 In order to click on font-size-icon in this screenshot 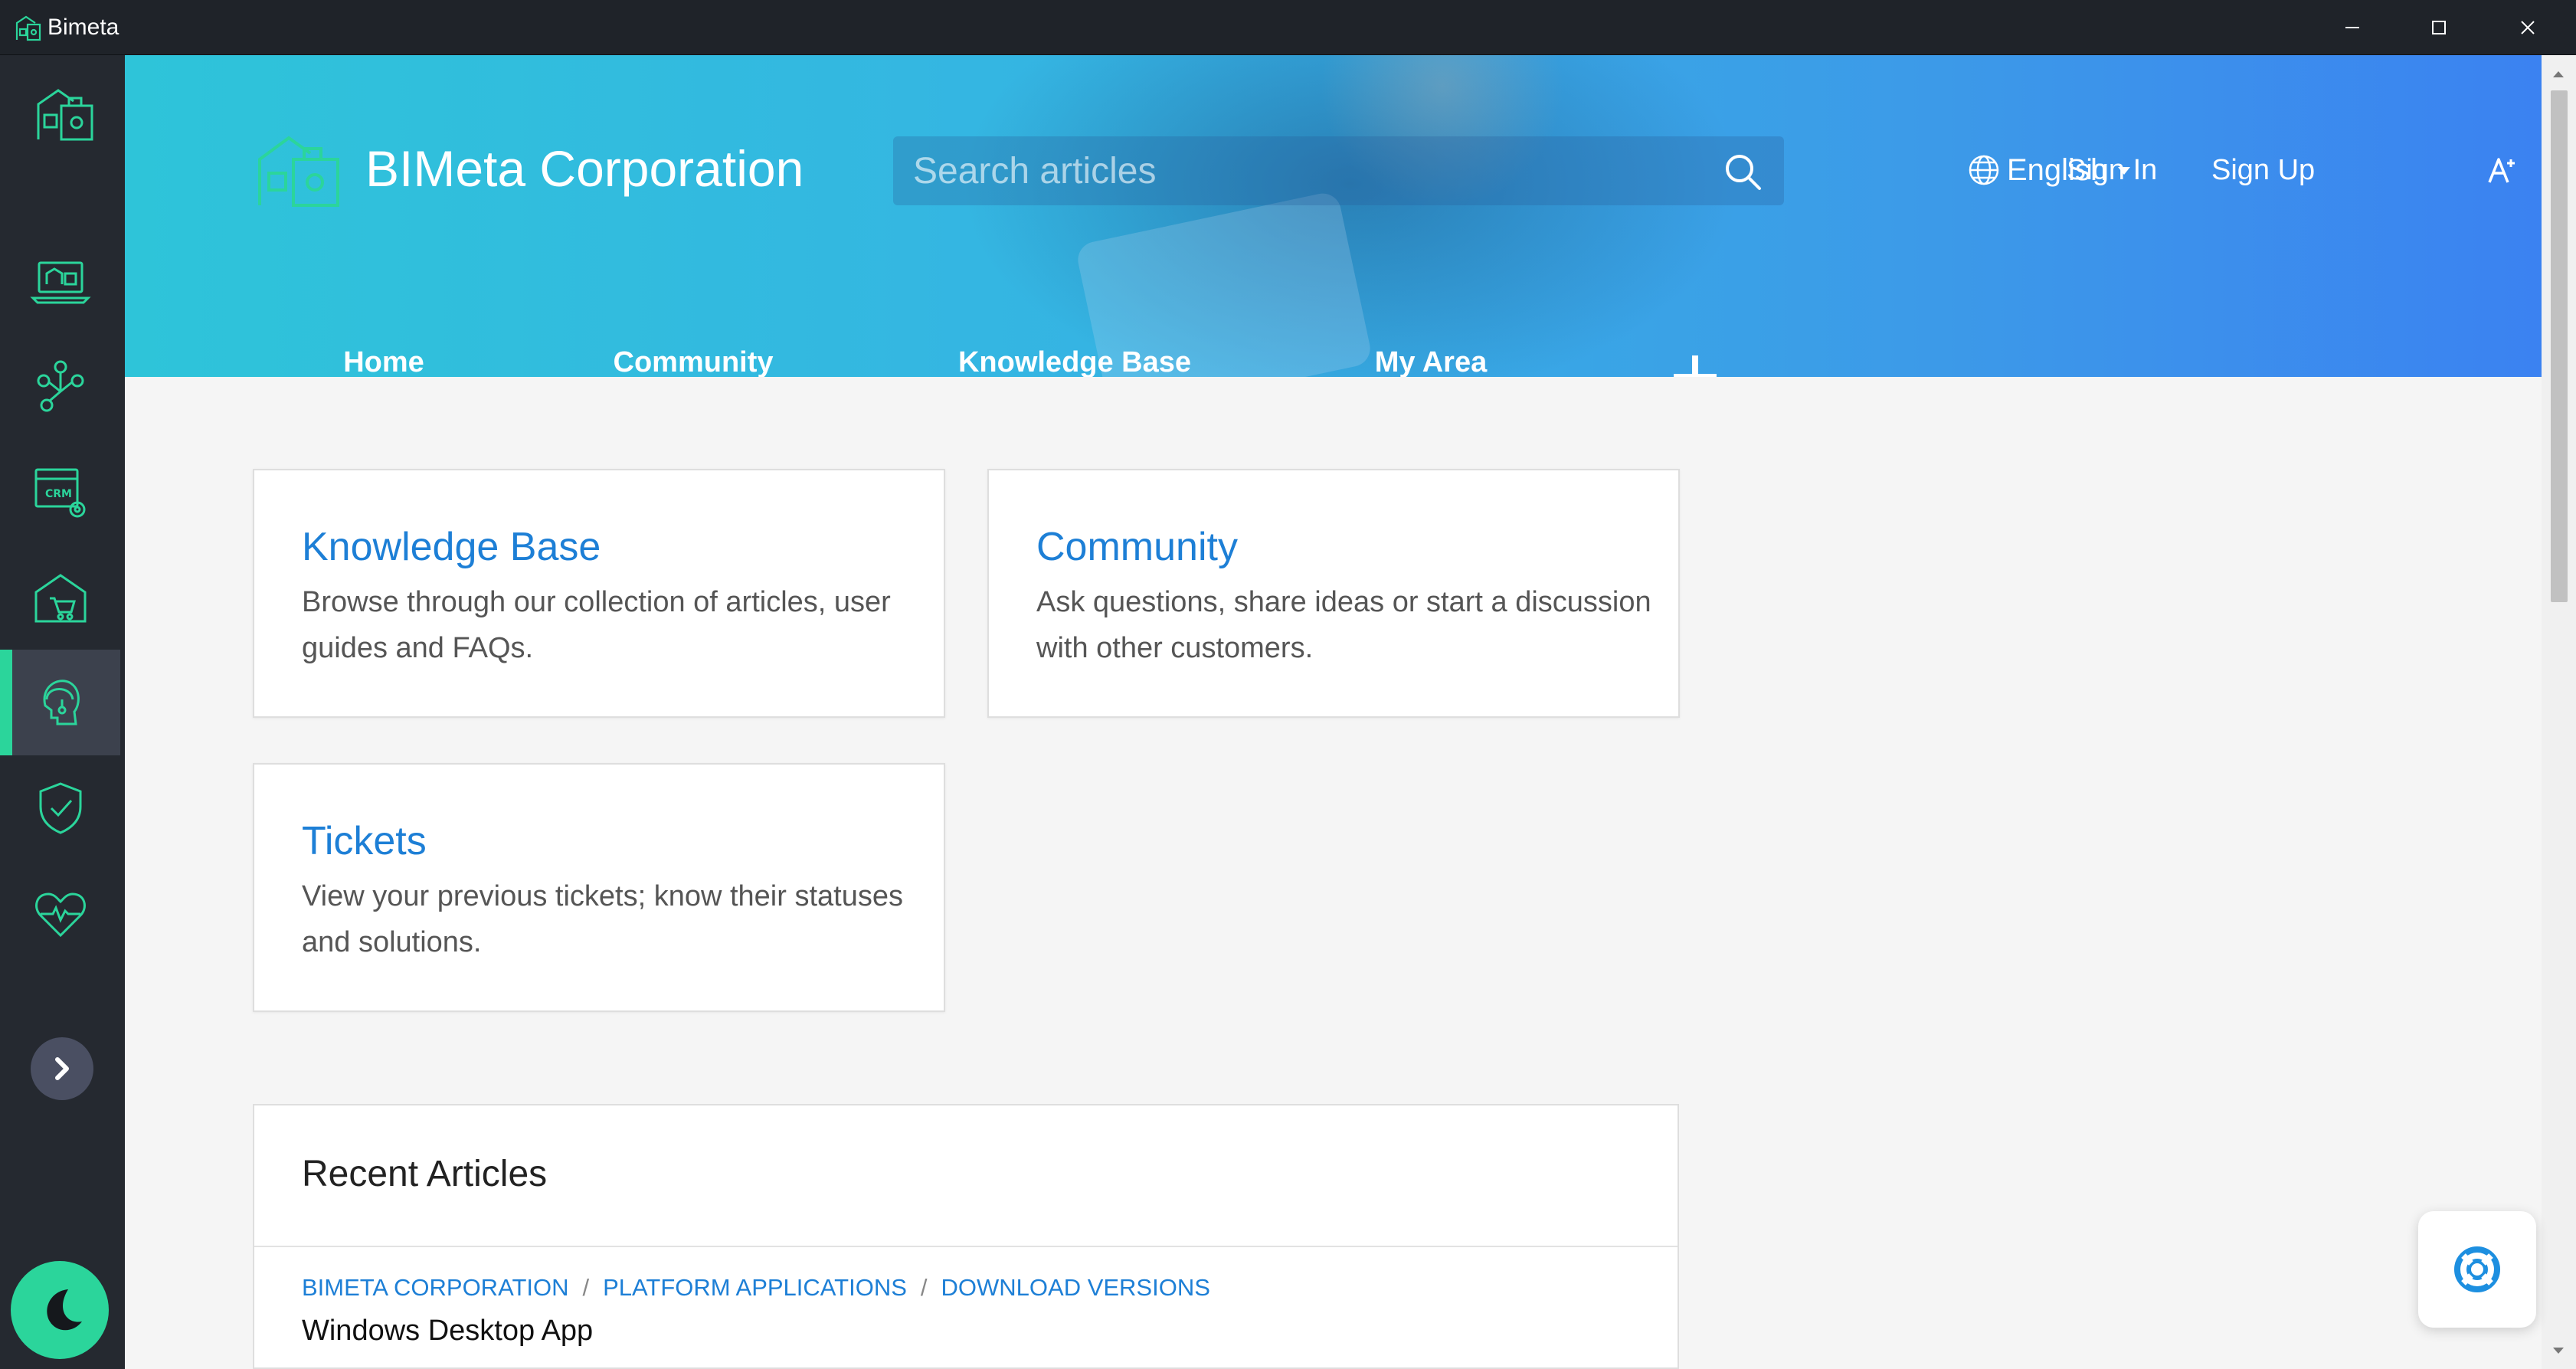, I will do `click(2503, 170)`.